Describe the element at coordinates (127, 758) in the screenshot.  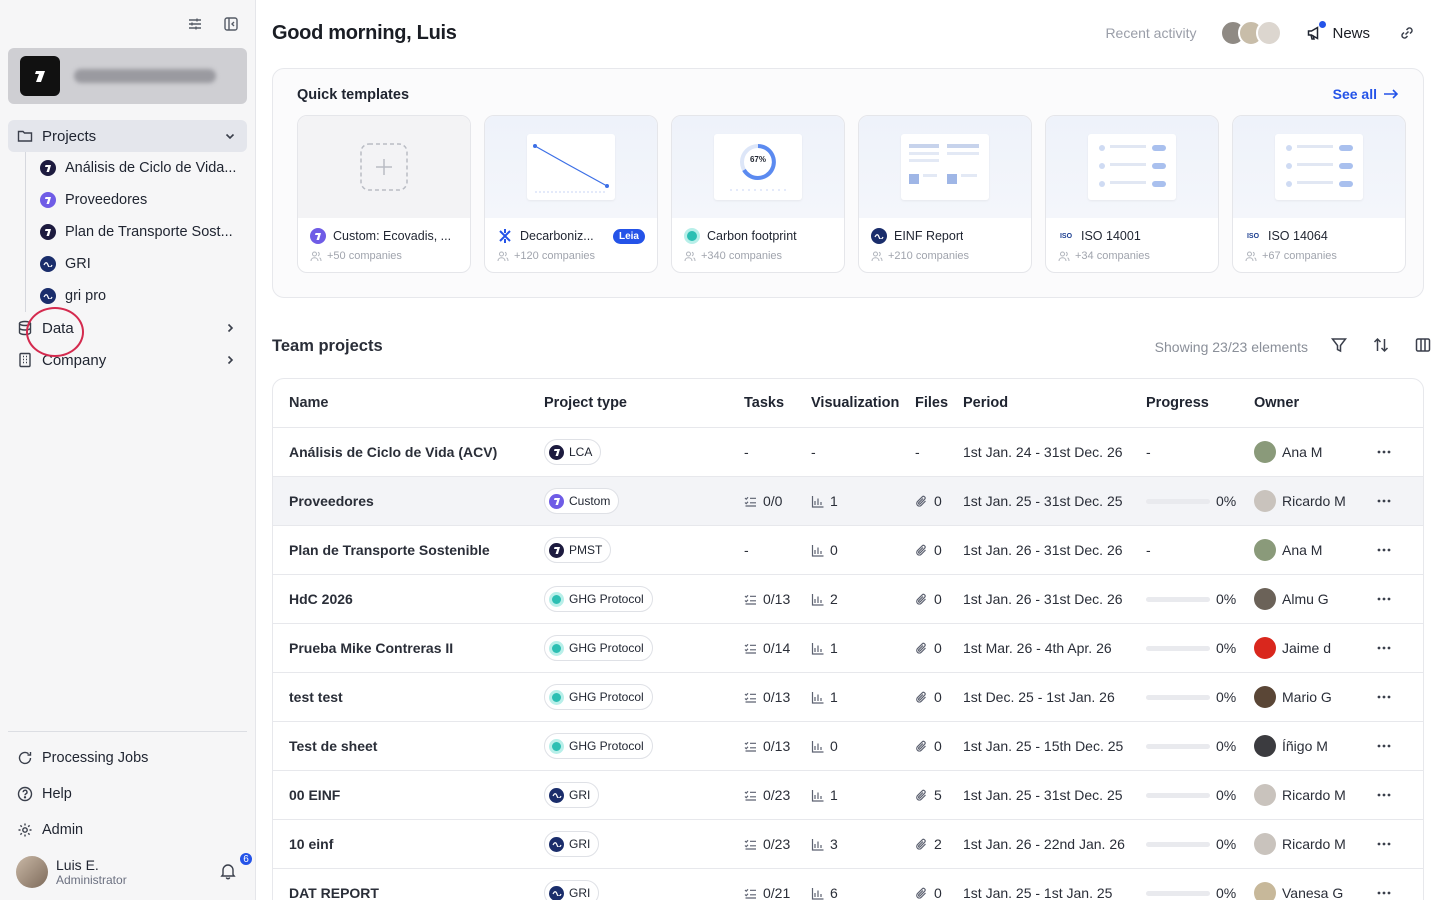
I see `sidebar-item-processing-jobs: Processing Jobs` at that location.